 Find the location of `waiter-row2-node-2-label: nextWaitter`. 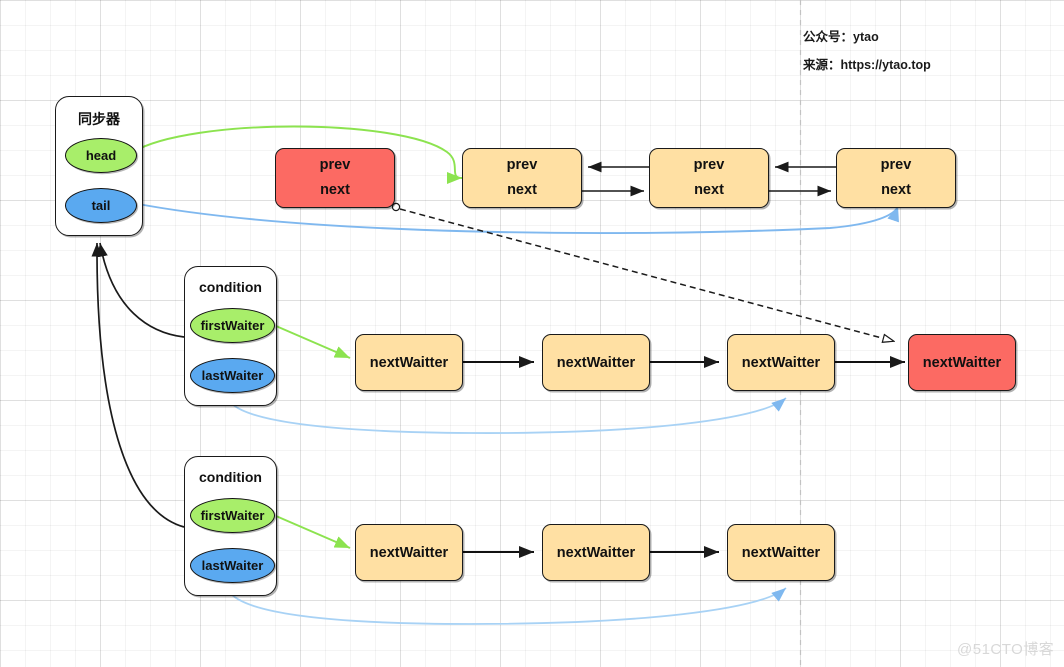

waiter-row2-node-2-label: nextWaitter is located at coordinates (596, 552).